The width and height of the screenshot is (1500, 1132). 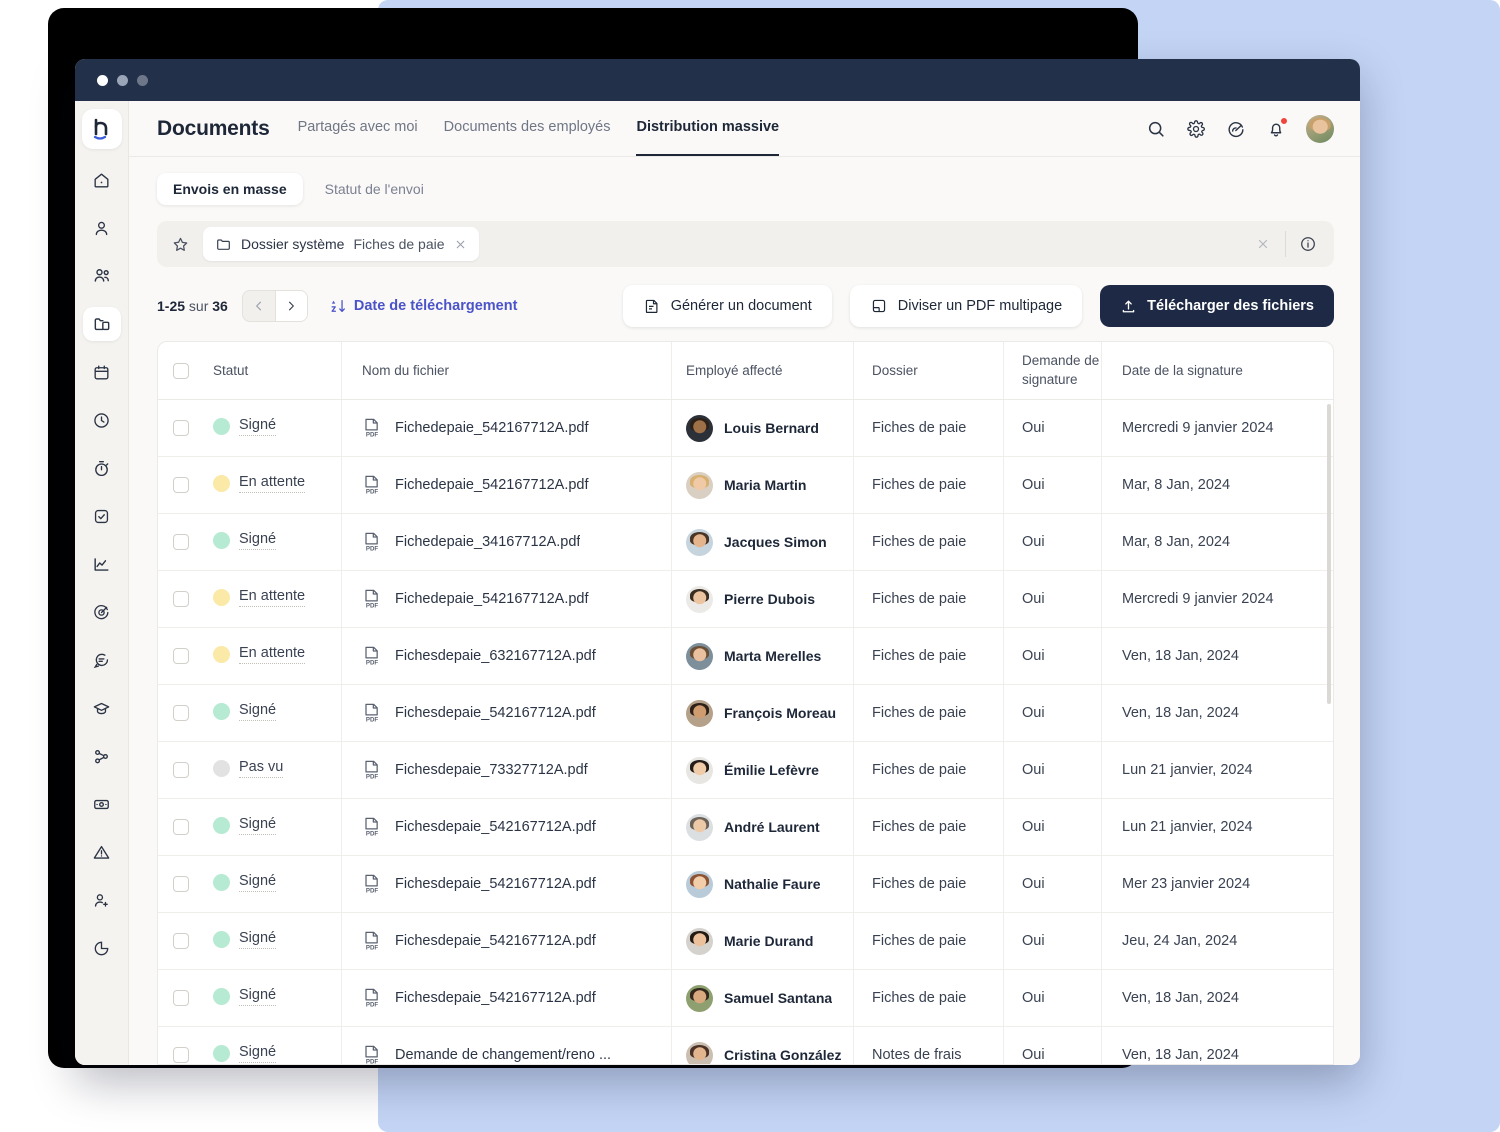 What do you see at coordinates (180, 244) in the screenshot?
I see `star-icon` at bounding box center [180, 244].